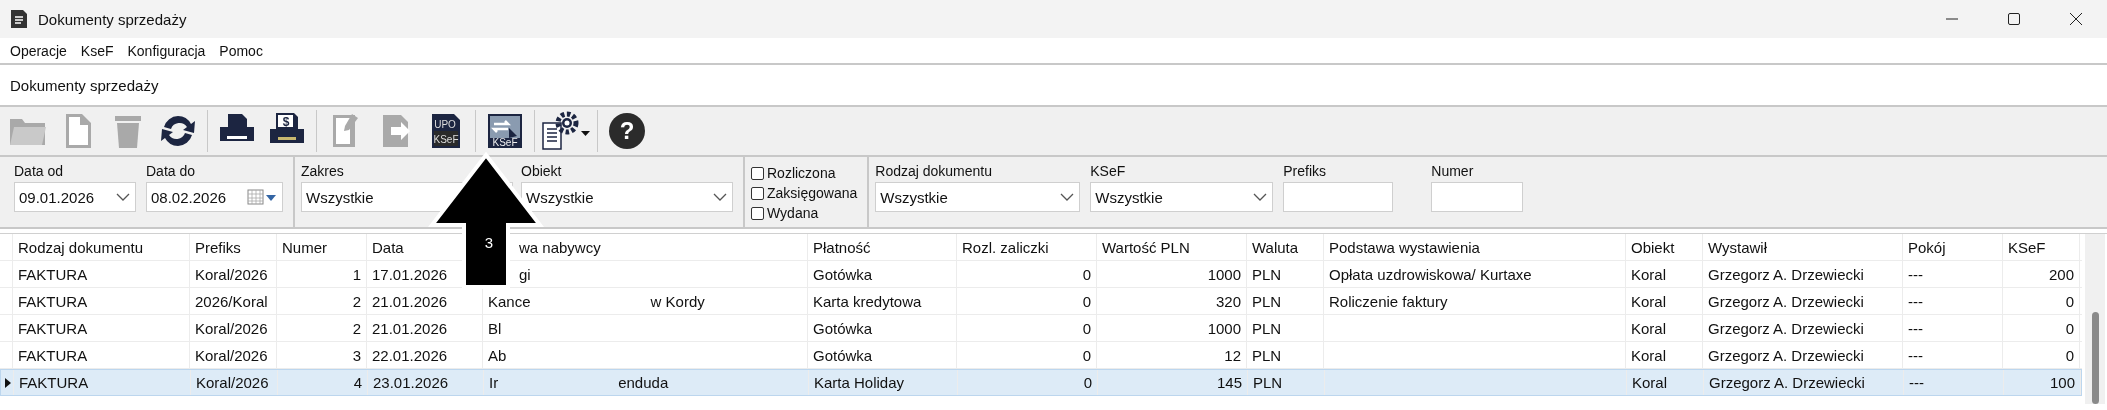  What do you see at coordinates (410, 274) in the screenshot?
I see `table-cell: 17.01.2026` at bounding box center [410, 274].